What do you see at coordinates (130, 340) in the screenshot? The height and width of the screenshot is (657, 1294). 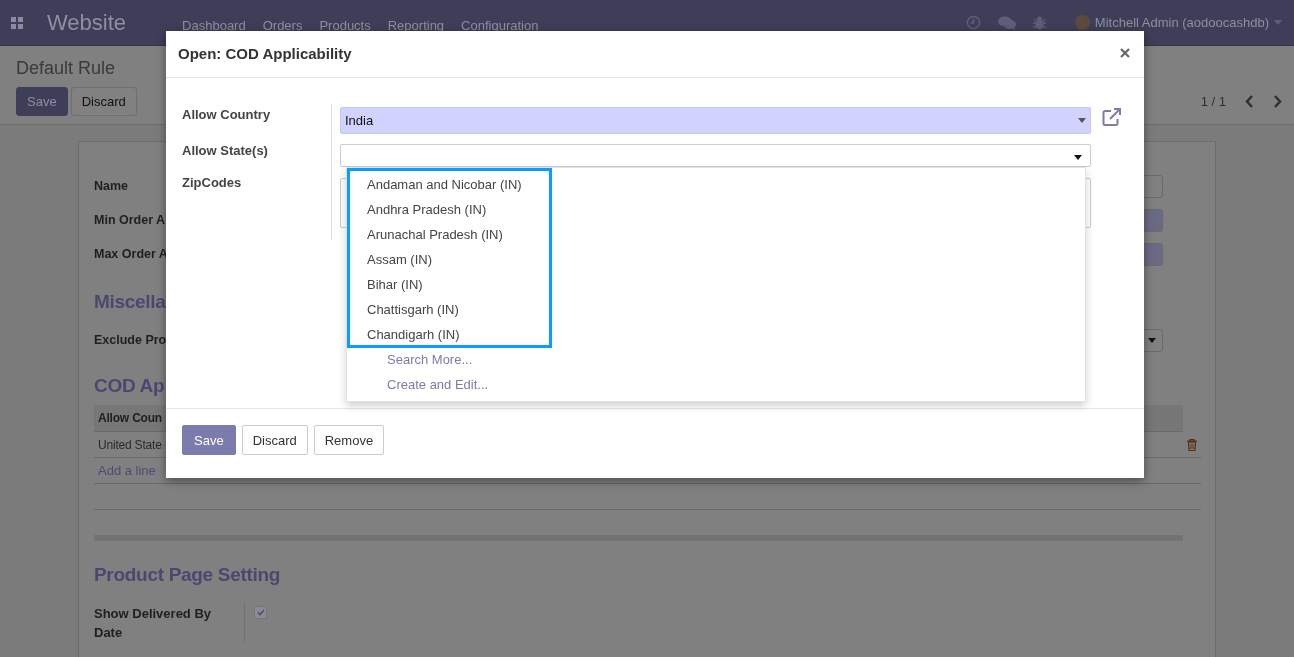 I see `field-label: Exclude Pro` at bounding box center [130, 340].